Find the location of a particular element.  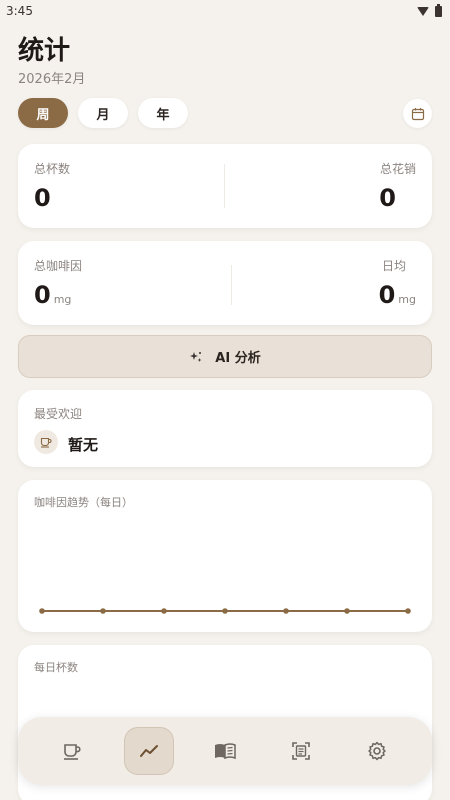

total-caffeine-unit: mg is located at coordinates (62, 299).